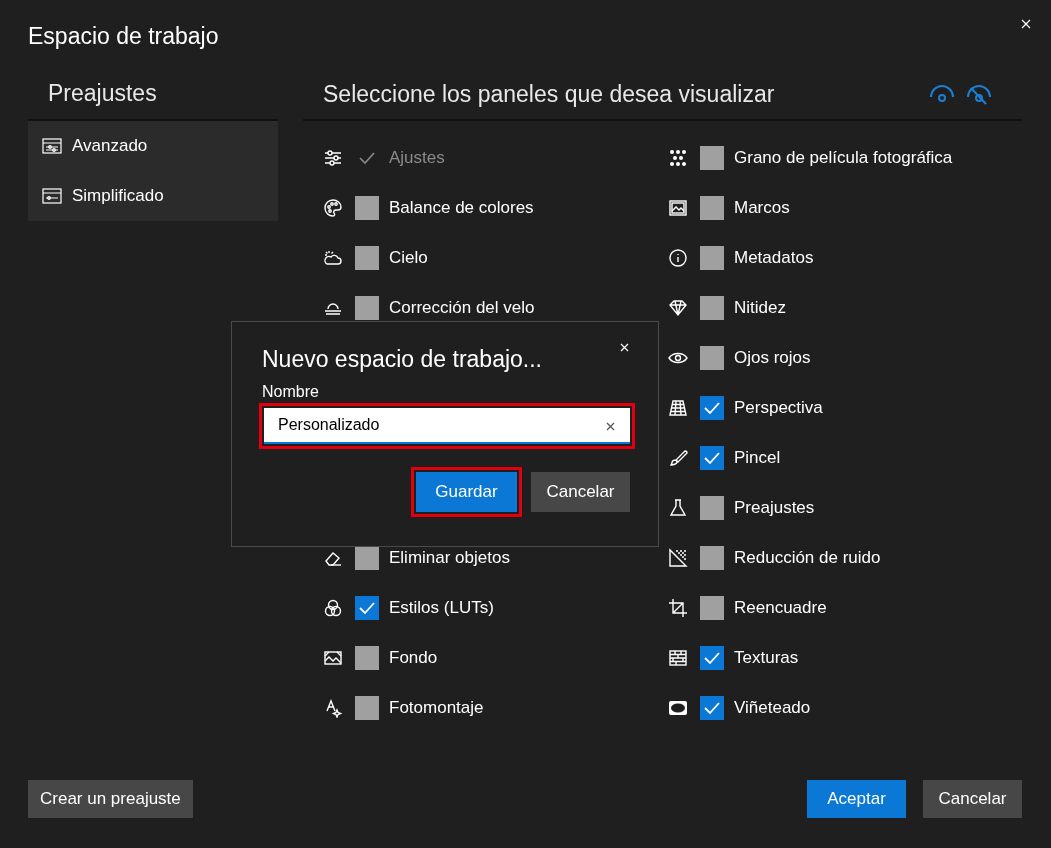 This screenshot has height=848, width=1051. Describe the element at coordinates (447, 426) in the screenshot. I see `name-field: Personalizado` at that location.